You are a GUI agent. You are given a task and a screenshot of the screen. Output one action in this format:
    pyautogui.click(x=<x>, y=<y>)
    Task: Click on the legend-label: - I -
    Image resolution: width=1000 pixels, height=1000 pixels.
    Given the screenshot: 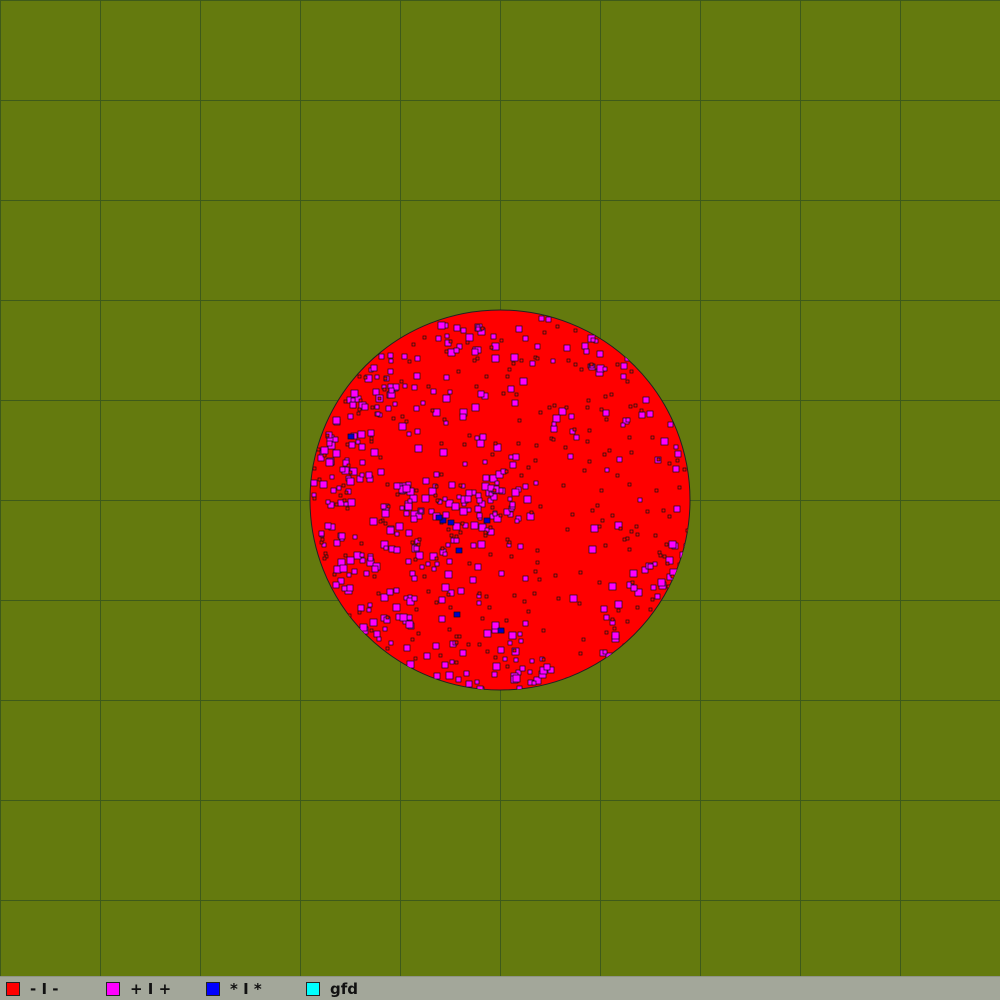 What is the action you would take?
    pyautogui.click(x=44, y=989)
    